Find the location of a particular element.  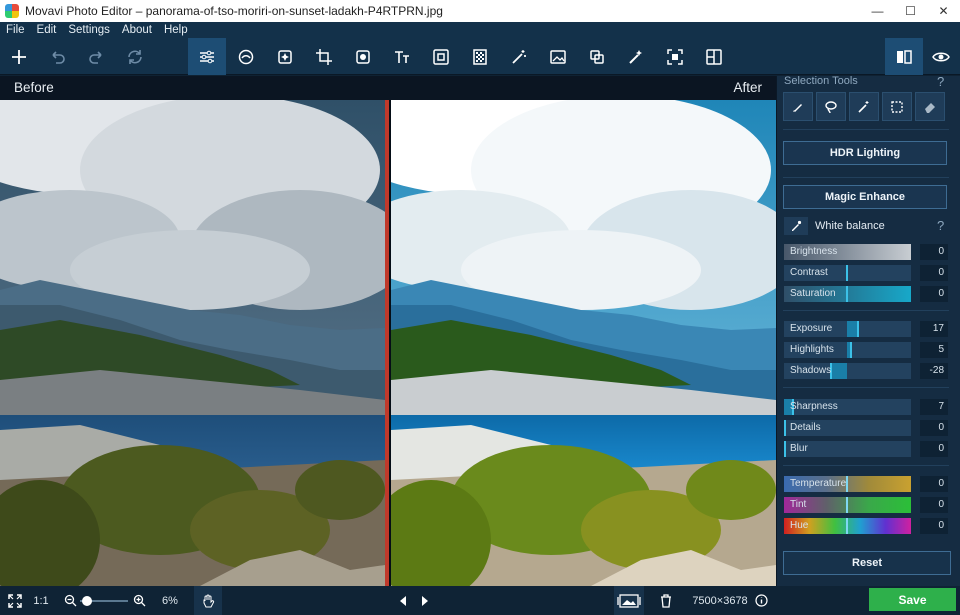

info-icon is located at coordinates (761, 600).